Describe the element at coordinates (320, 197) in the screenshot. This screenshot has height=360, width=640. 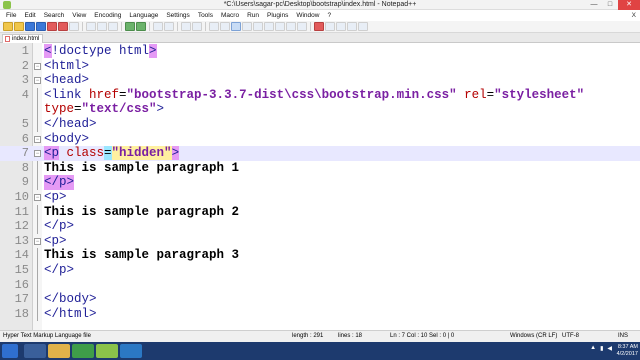
I see `code-line: 10 − <p>` at that location.